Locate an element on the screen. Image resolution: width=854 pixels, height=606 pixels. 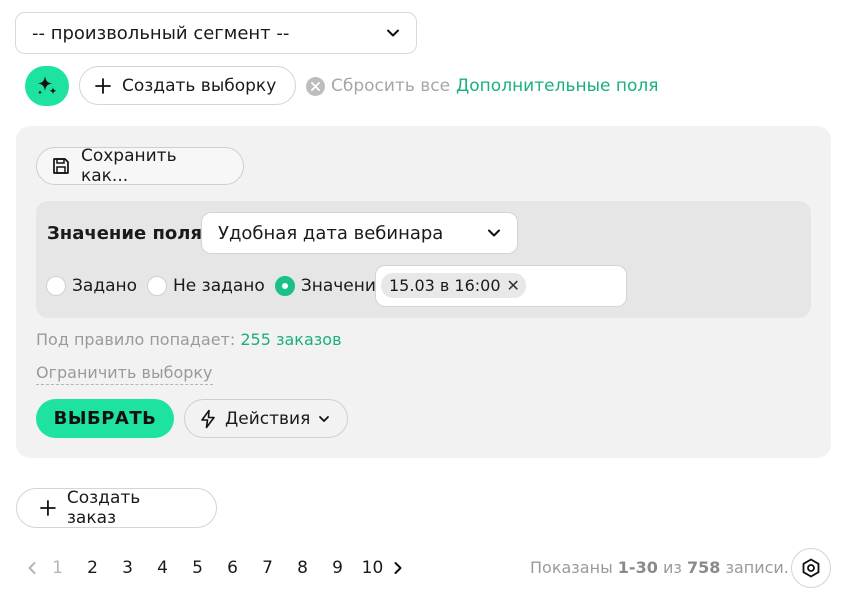
page-link: 8 is located at coordinates (302, 568).